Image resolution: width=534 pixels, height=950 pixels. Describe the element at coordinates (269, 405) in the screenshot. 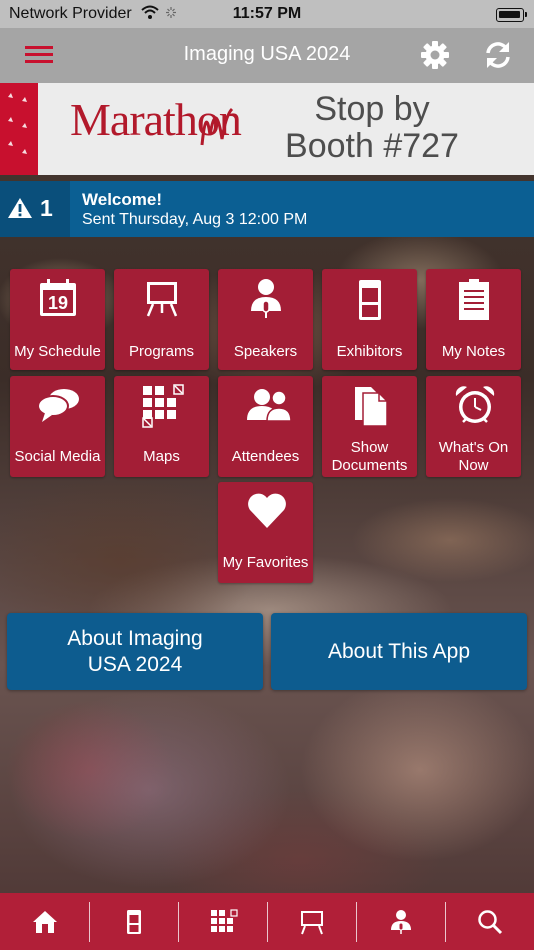

I see `people-icon` at that location.